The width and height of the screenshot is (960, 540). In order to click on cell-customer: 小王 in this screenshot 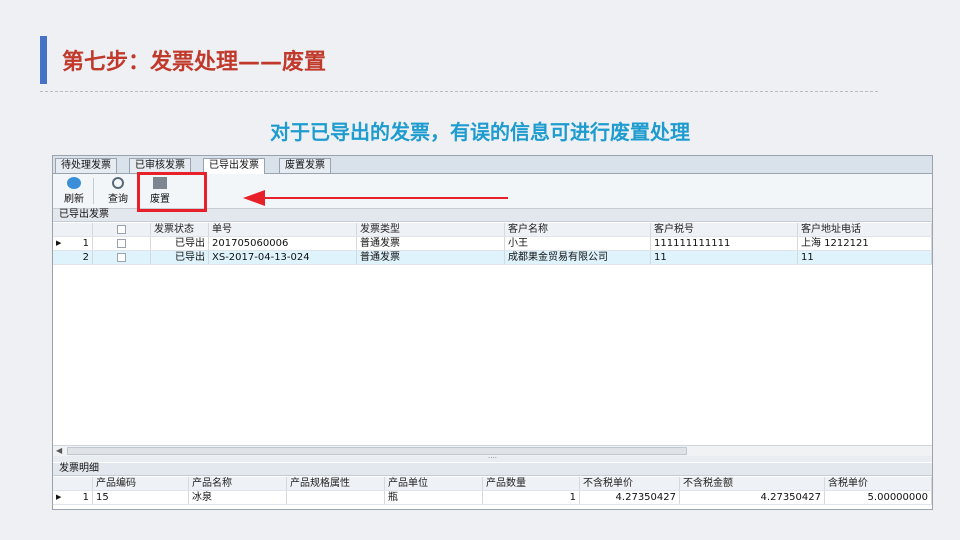, I will do `click(578, 243)`.